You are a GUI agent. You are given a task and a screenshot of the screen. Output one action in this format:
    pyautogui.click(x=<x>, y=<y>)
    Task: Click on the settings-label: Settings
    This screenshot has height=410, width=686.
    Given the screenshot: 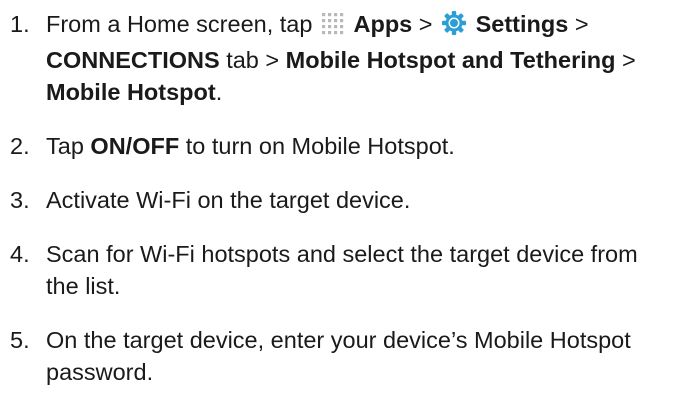 What is the action you would take?
    pyautogui.click(x=522, y=24)
    